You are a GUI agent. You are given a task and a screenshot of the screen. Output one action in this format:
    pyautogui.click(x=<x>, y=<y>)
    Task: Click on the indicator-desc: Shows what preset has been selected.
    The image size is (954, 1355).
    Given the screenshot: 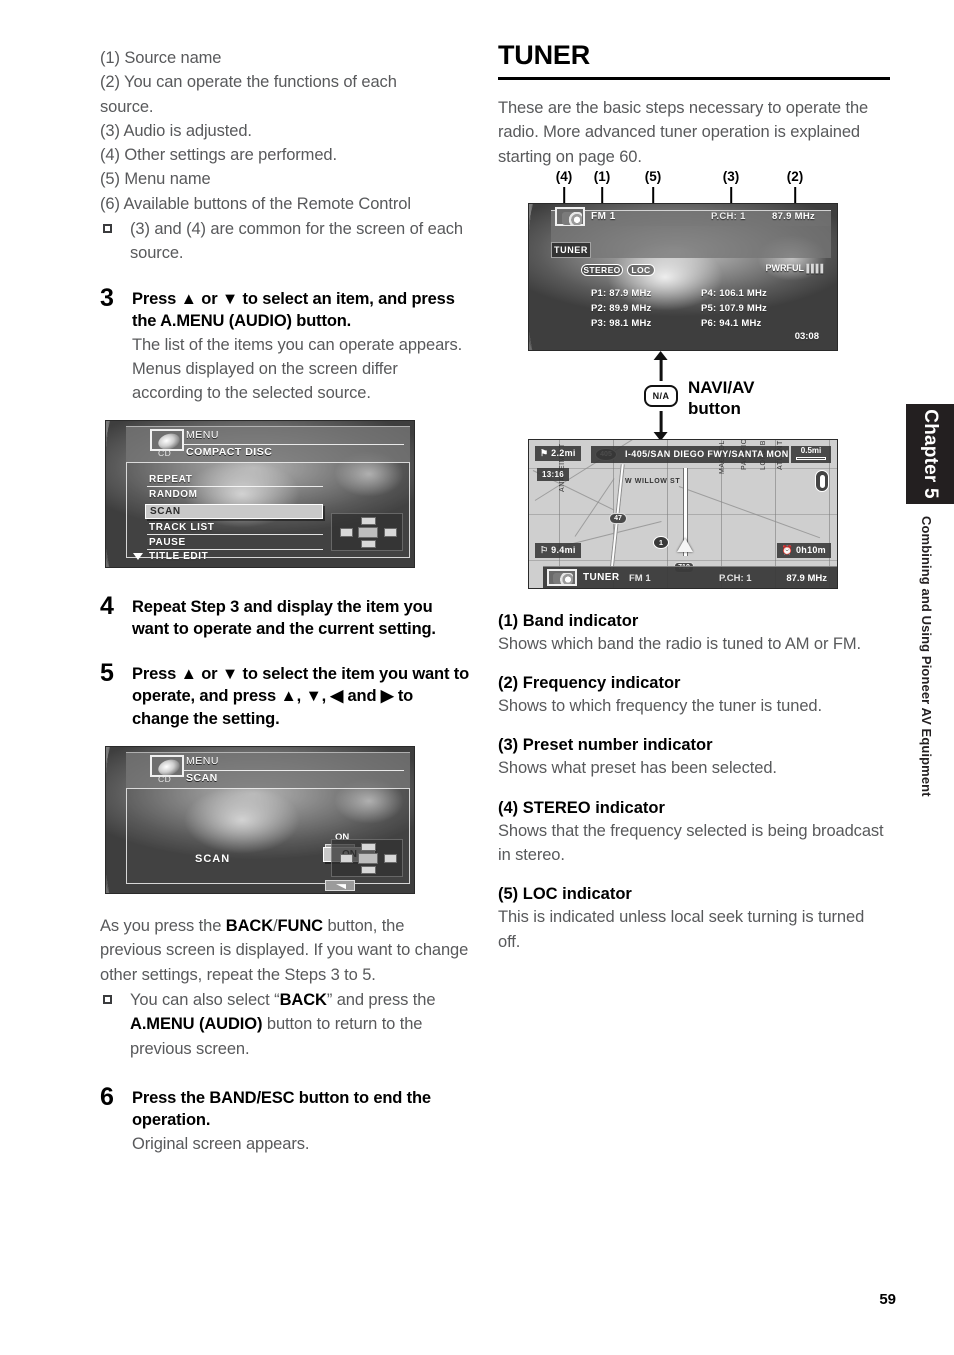 What is the action you would take?
    pyautogui.click(x=637, y=768)
    